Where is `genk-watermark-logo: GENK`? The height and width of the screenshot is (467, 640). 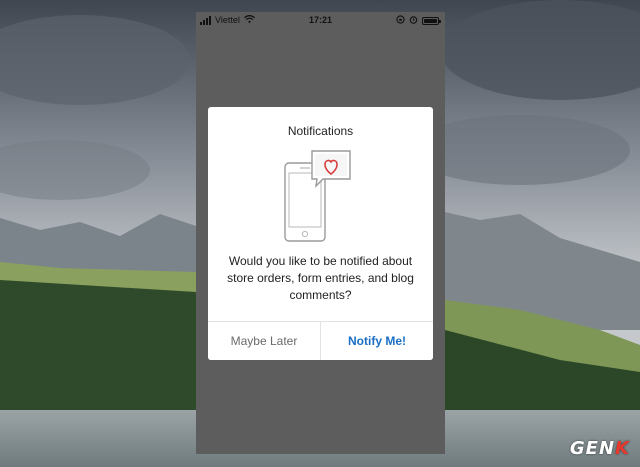
genk-watermark-logo: GENK is located at coordinates (600, 448).